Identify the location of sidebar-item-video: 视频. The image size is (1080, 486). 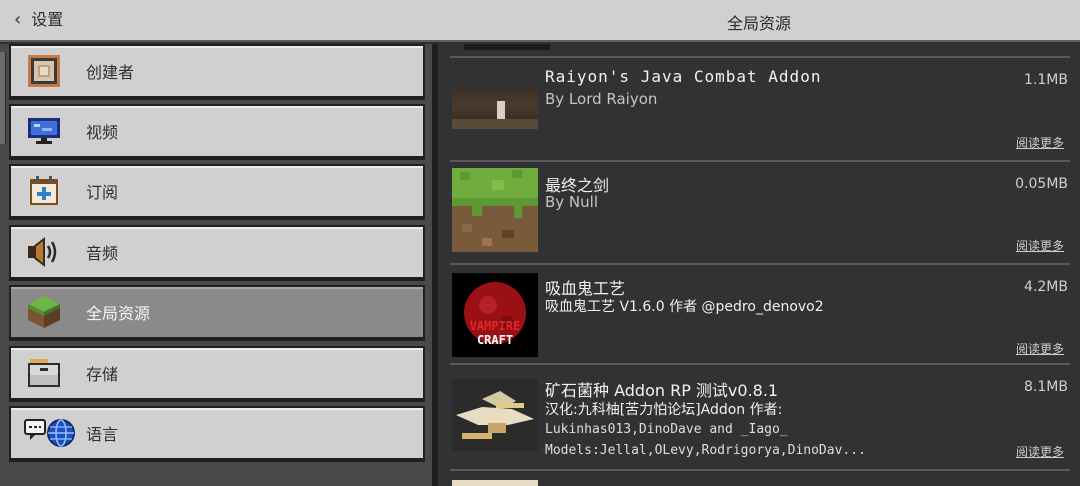
(217, 132).